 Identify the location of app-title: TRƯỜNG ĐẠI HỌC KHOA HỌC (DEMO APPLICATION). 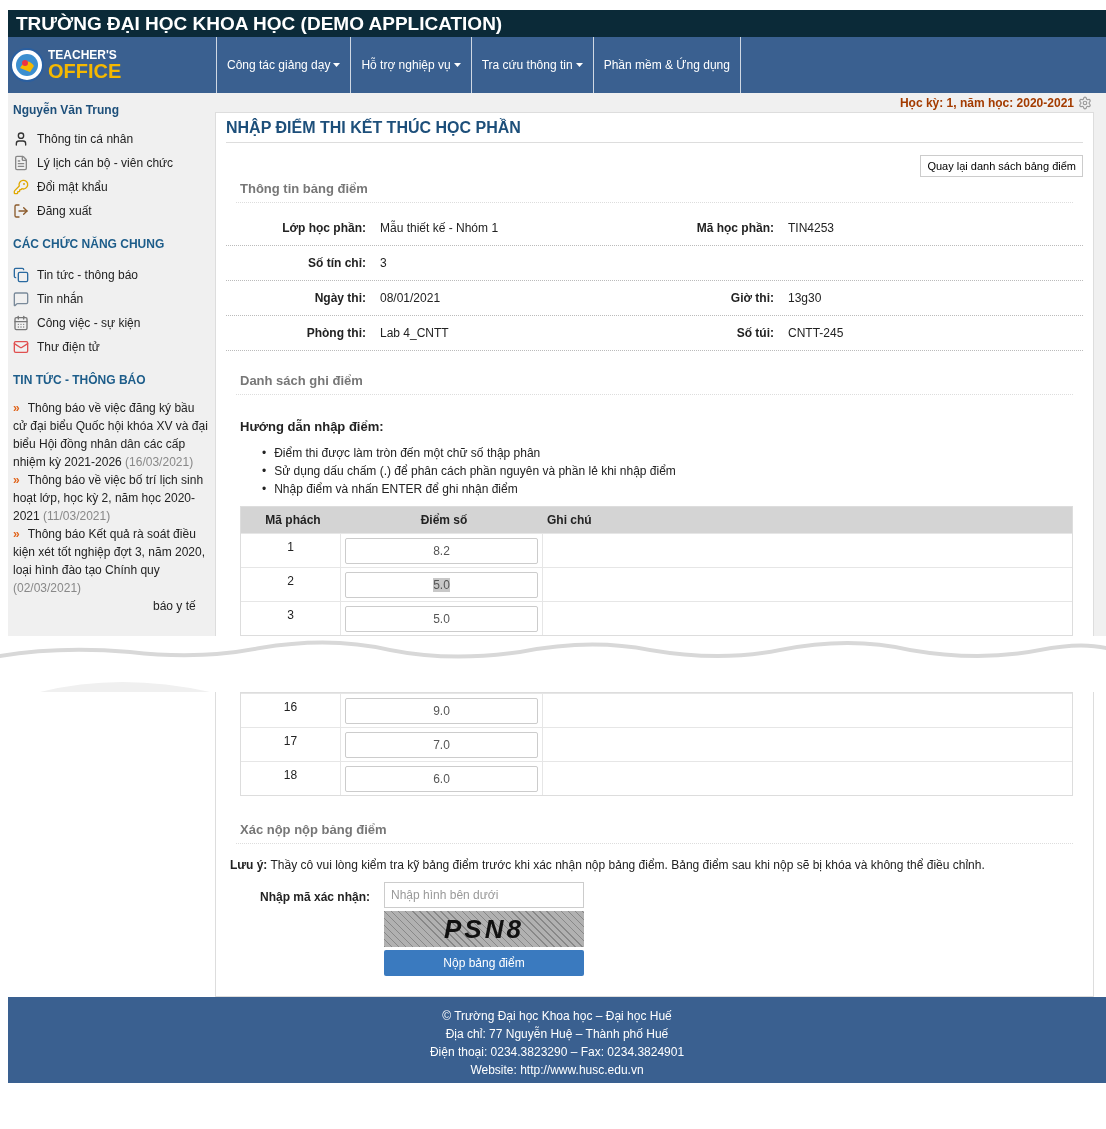
(557, 23).